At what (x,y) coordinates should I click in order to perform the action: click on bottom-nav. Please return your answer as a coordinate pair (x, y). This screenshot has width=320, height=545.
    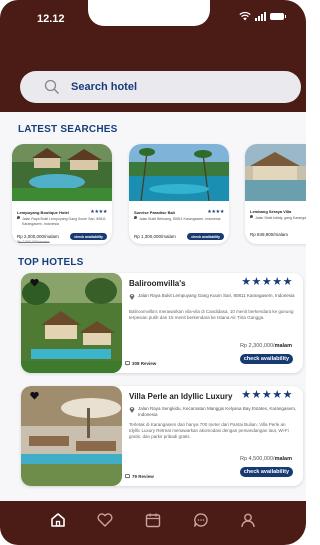
    Looking at the image, I should click on (153, 523).